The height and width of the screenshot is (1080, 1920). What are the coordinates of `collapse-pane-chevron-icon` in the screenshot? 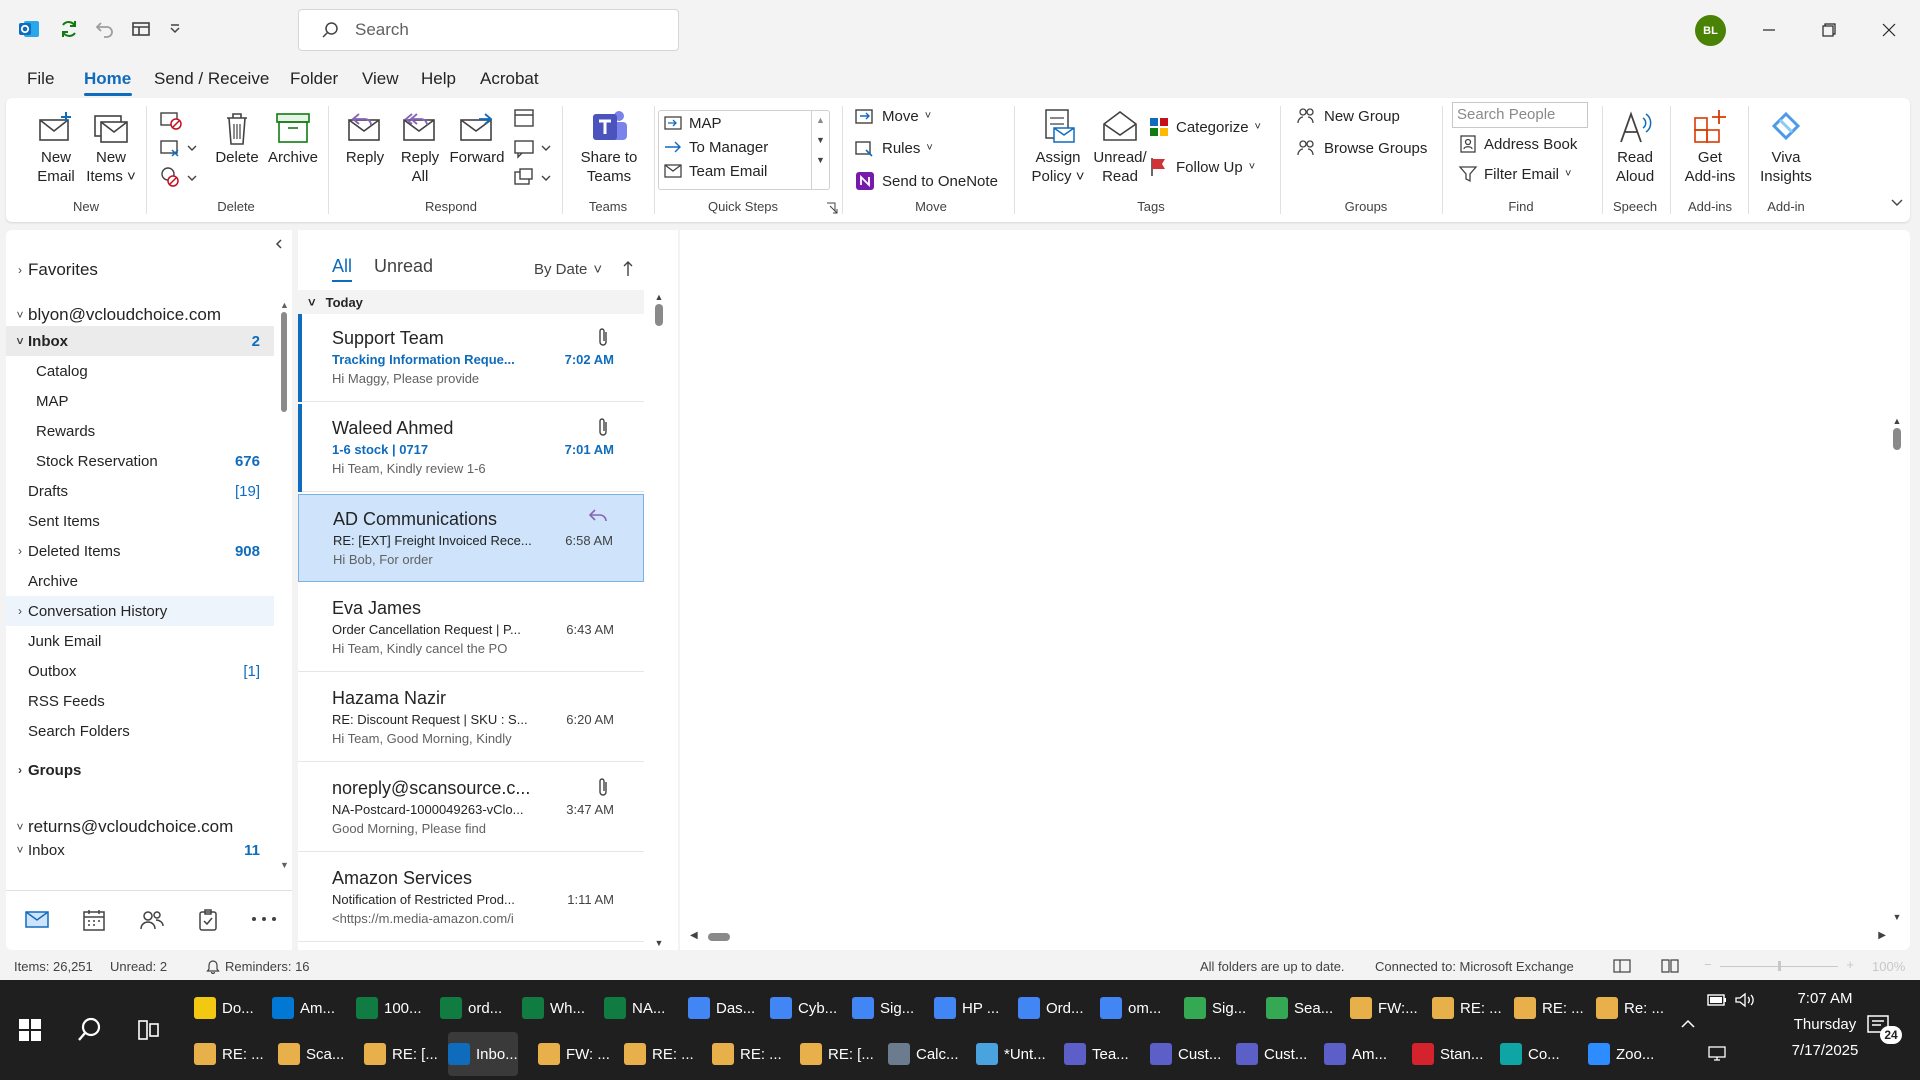 It's located at (279, 244).